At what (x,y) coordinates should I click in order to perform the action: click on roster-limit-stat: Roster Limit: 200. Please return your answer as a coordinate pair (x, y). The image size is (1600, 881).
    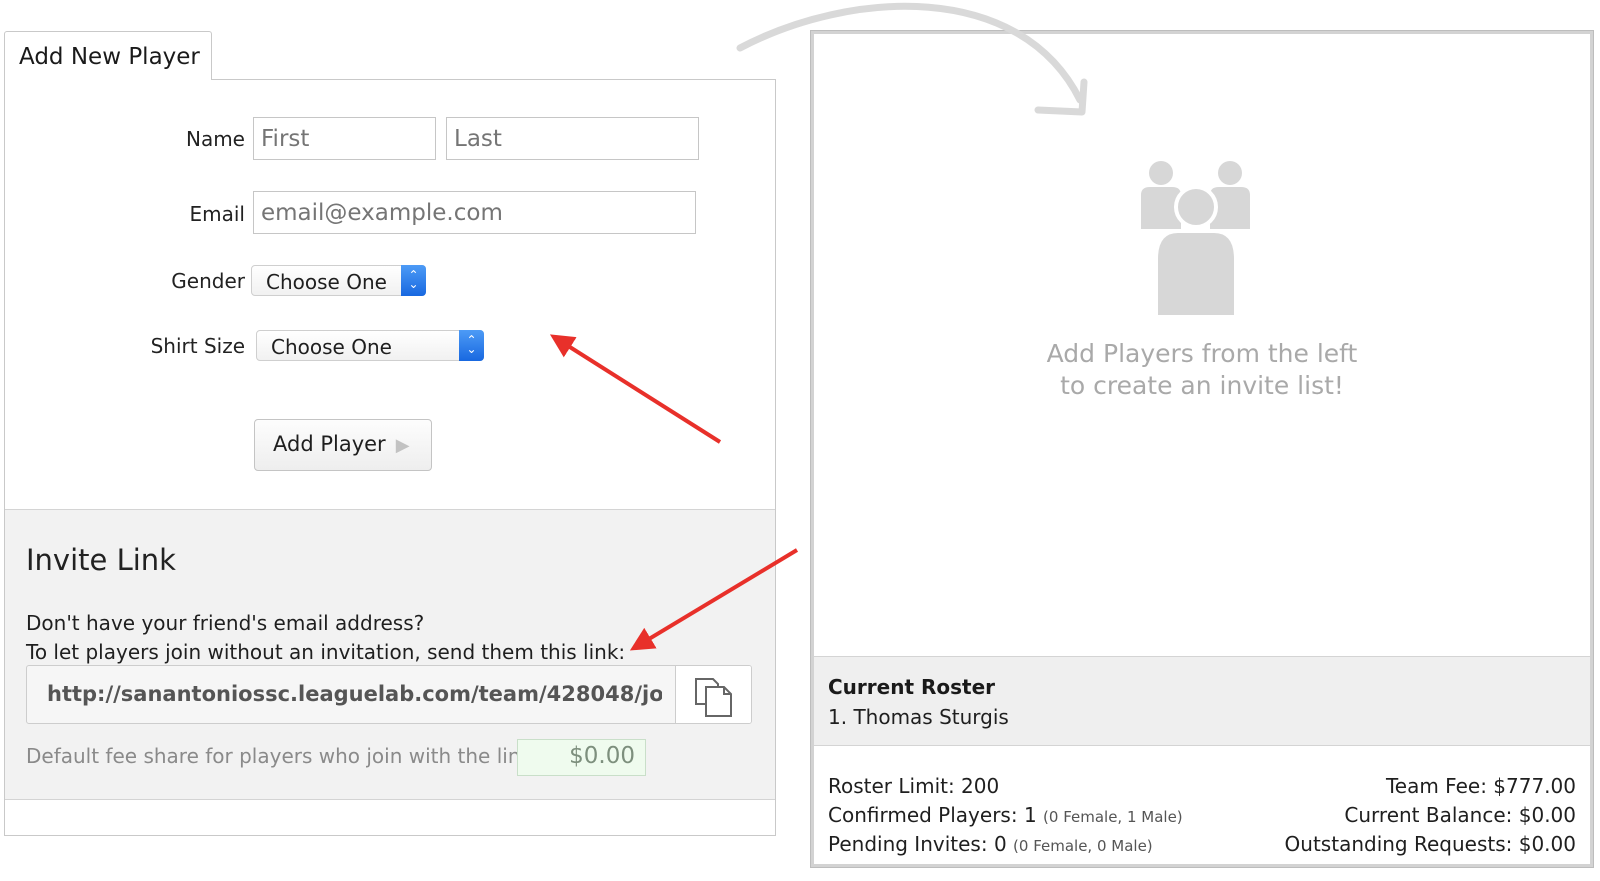
    Looking at the image, I should click on (914, 786).